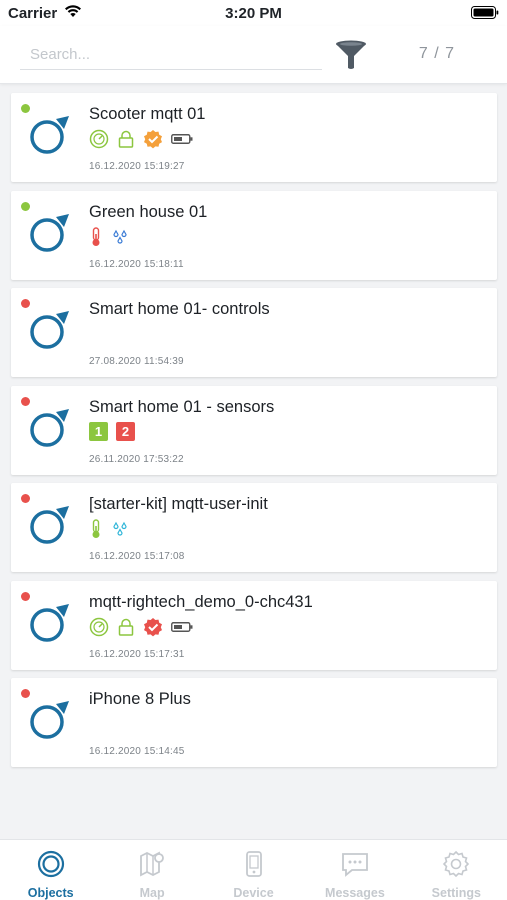 This screenshot has height=900, width=507. What do you see at coordinates (355, 865) in the screenshot?
I see `messages-icon` at bounding box center [355, 865].